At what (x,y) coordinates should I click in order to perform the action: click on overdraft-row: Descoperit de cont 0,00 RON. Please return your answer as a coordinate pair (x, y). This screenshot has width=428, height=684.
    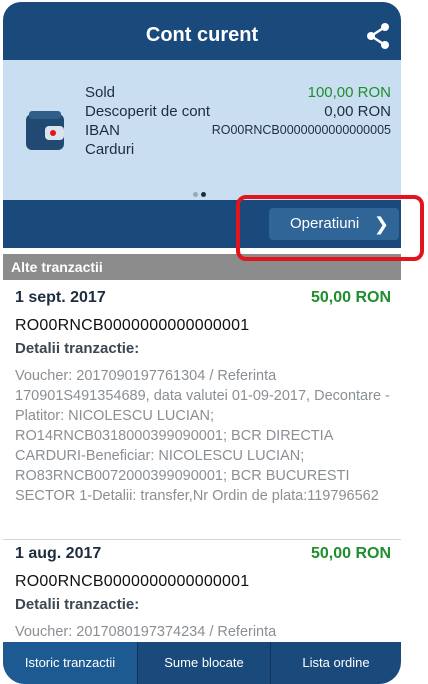
    Looking at the image, I should click on (238, 111).